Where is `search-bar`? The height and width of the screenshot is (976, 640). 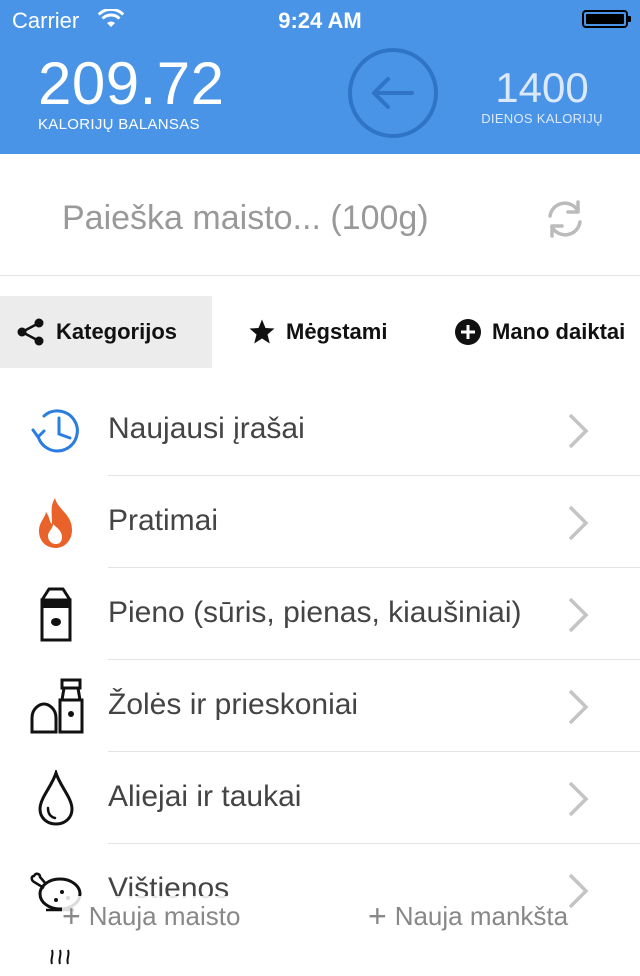 search-bar is located at coordinates (320, 215).